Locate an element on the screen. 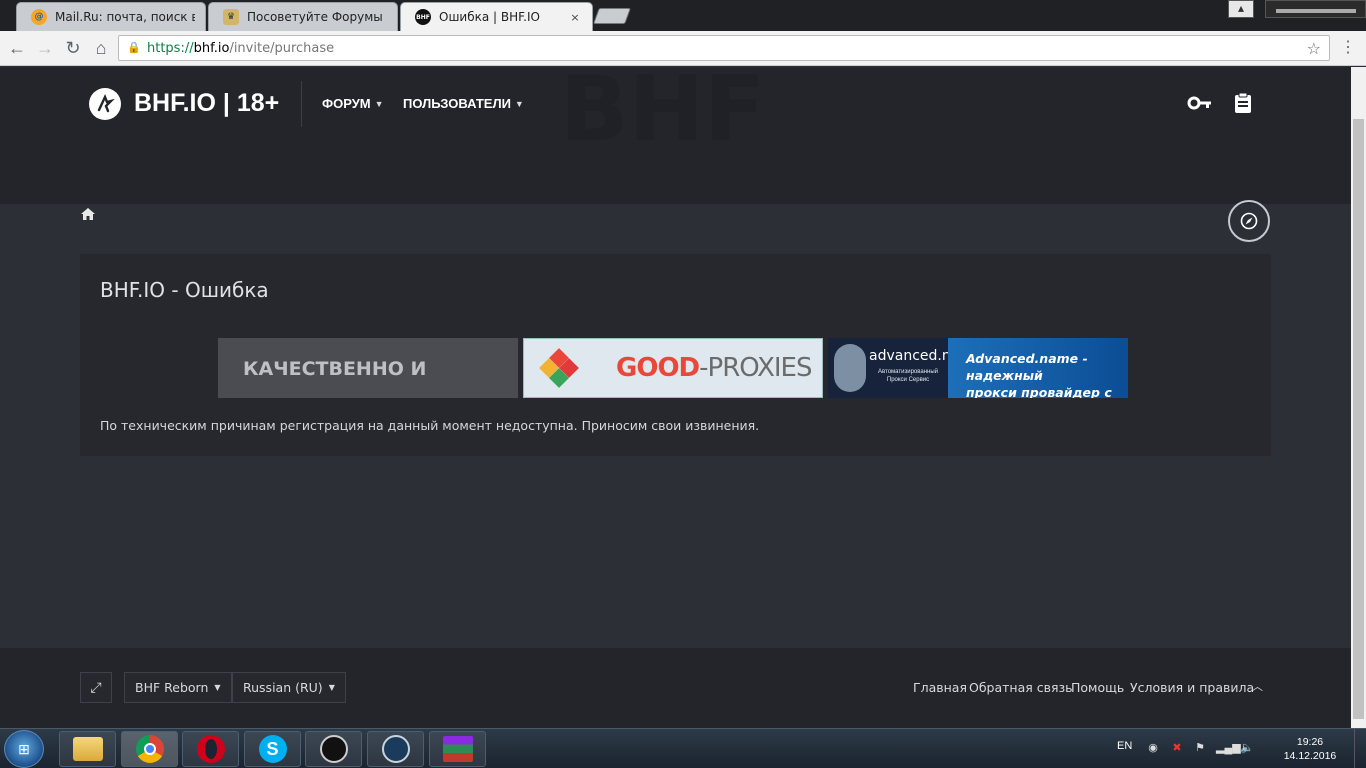 This screenshot has width=1366, height=768. opera-icon is located at coordinates (210, 749).